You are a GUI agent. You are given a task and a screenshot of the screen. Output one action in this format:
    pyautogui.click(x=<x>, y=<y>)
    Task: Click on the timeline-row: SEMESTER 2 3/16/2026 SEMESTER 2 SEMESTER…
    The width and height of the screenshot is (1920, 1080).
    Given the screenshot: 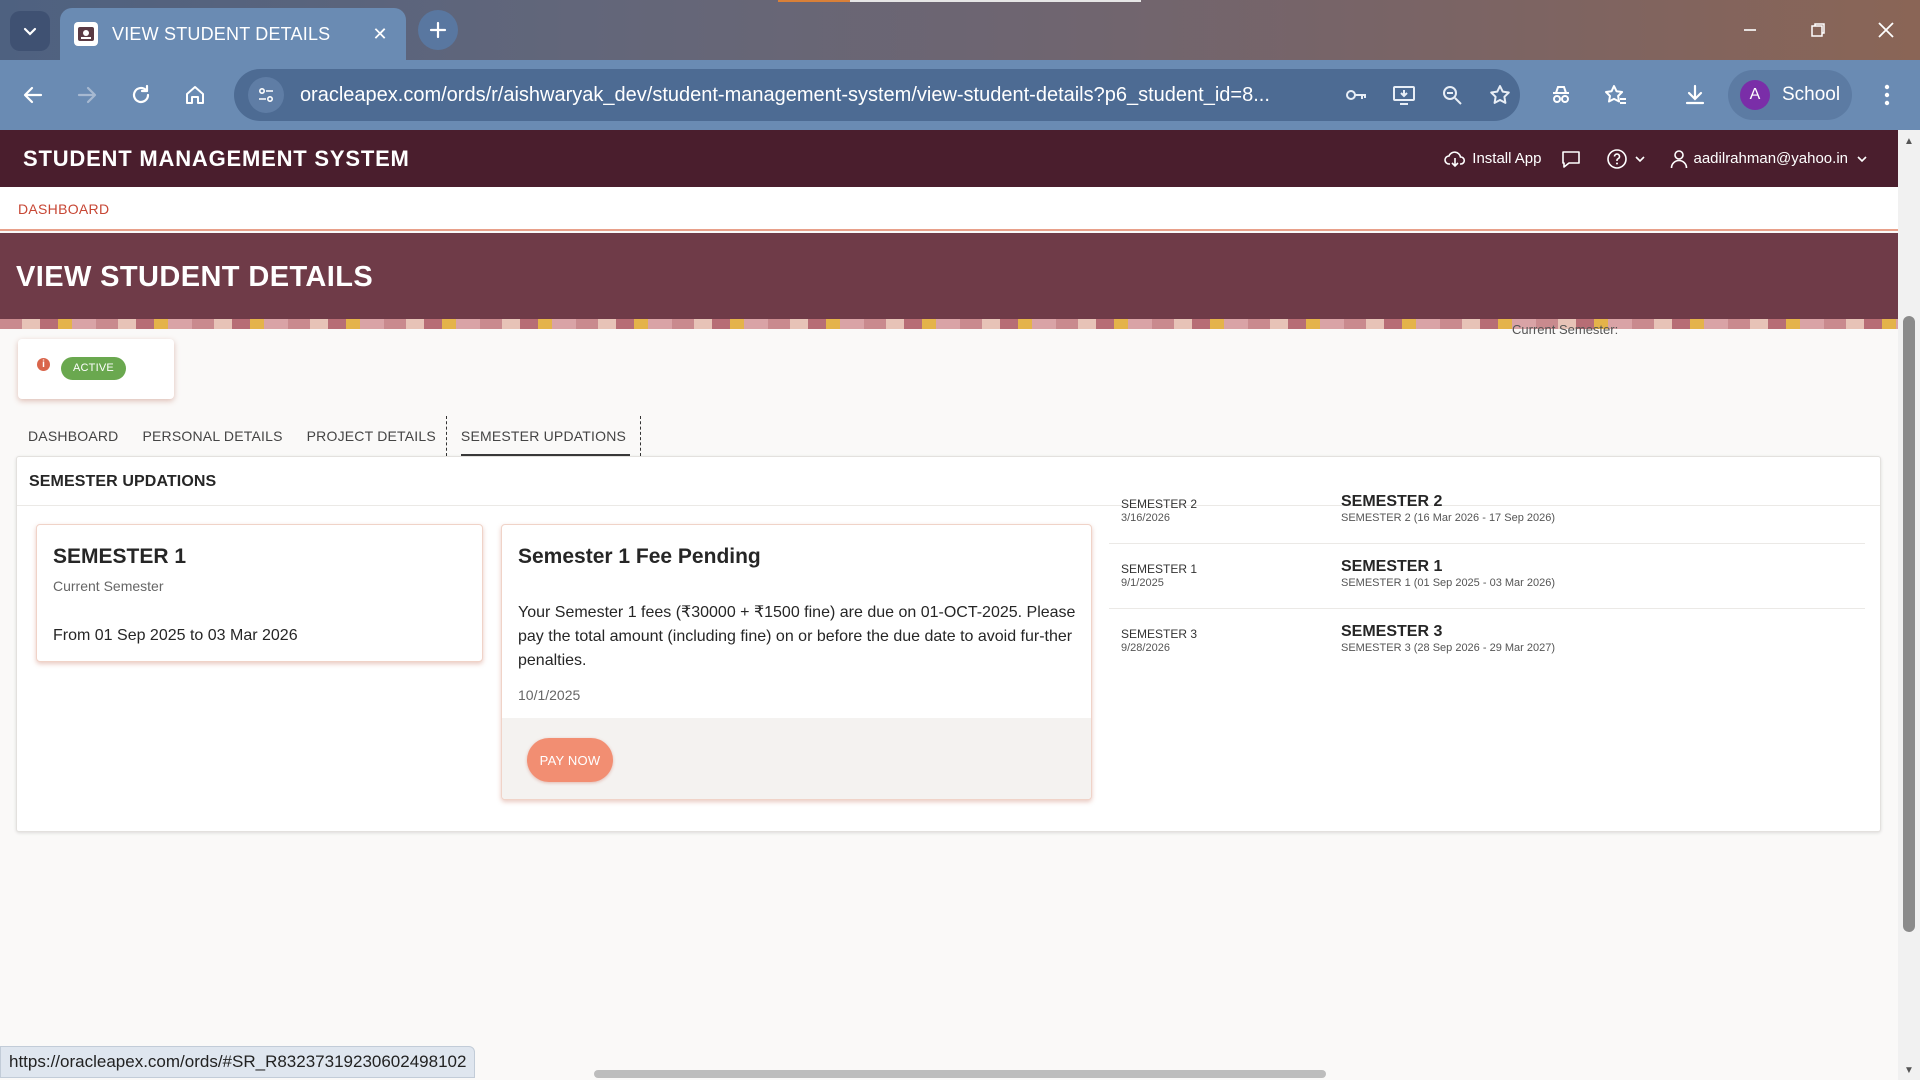 What is the action you would take?
    pyautogui.click(x=1487, y=511)
    